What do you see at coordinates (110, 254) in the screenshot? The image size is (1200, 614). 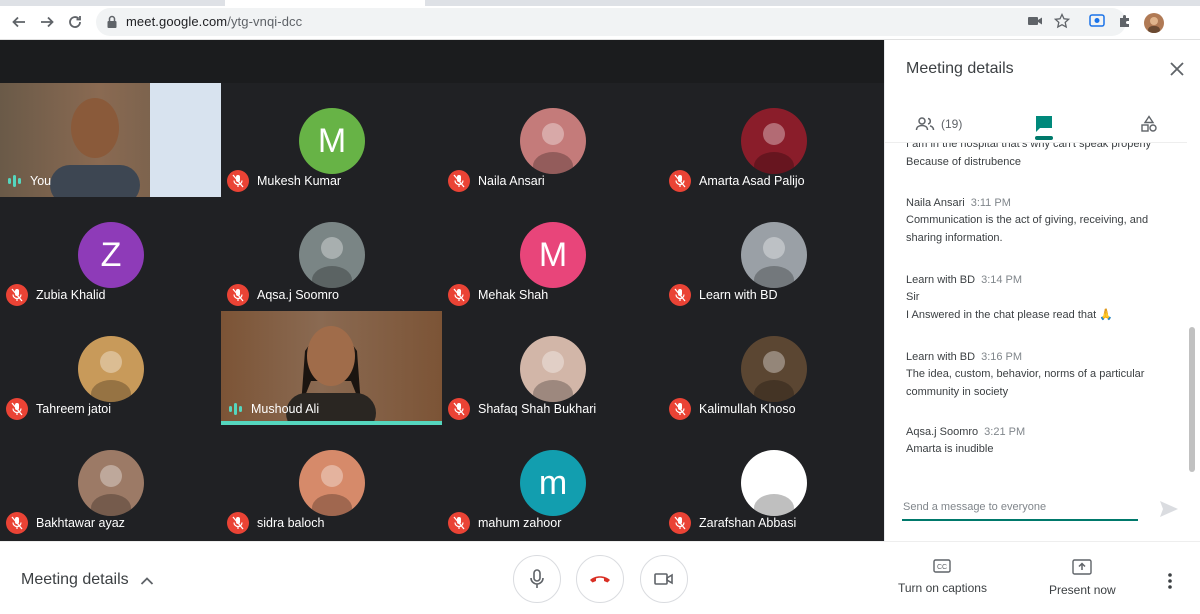 I see `participant-tile: Z Zubia Khalid` at bounding box center [110, 254].